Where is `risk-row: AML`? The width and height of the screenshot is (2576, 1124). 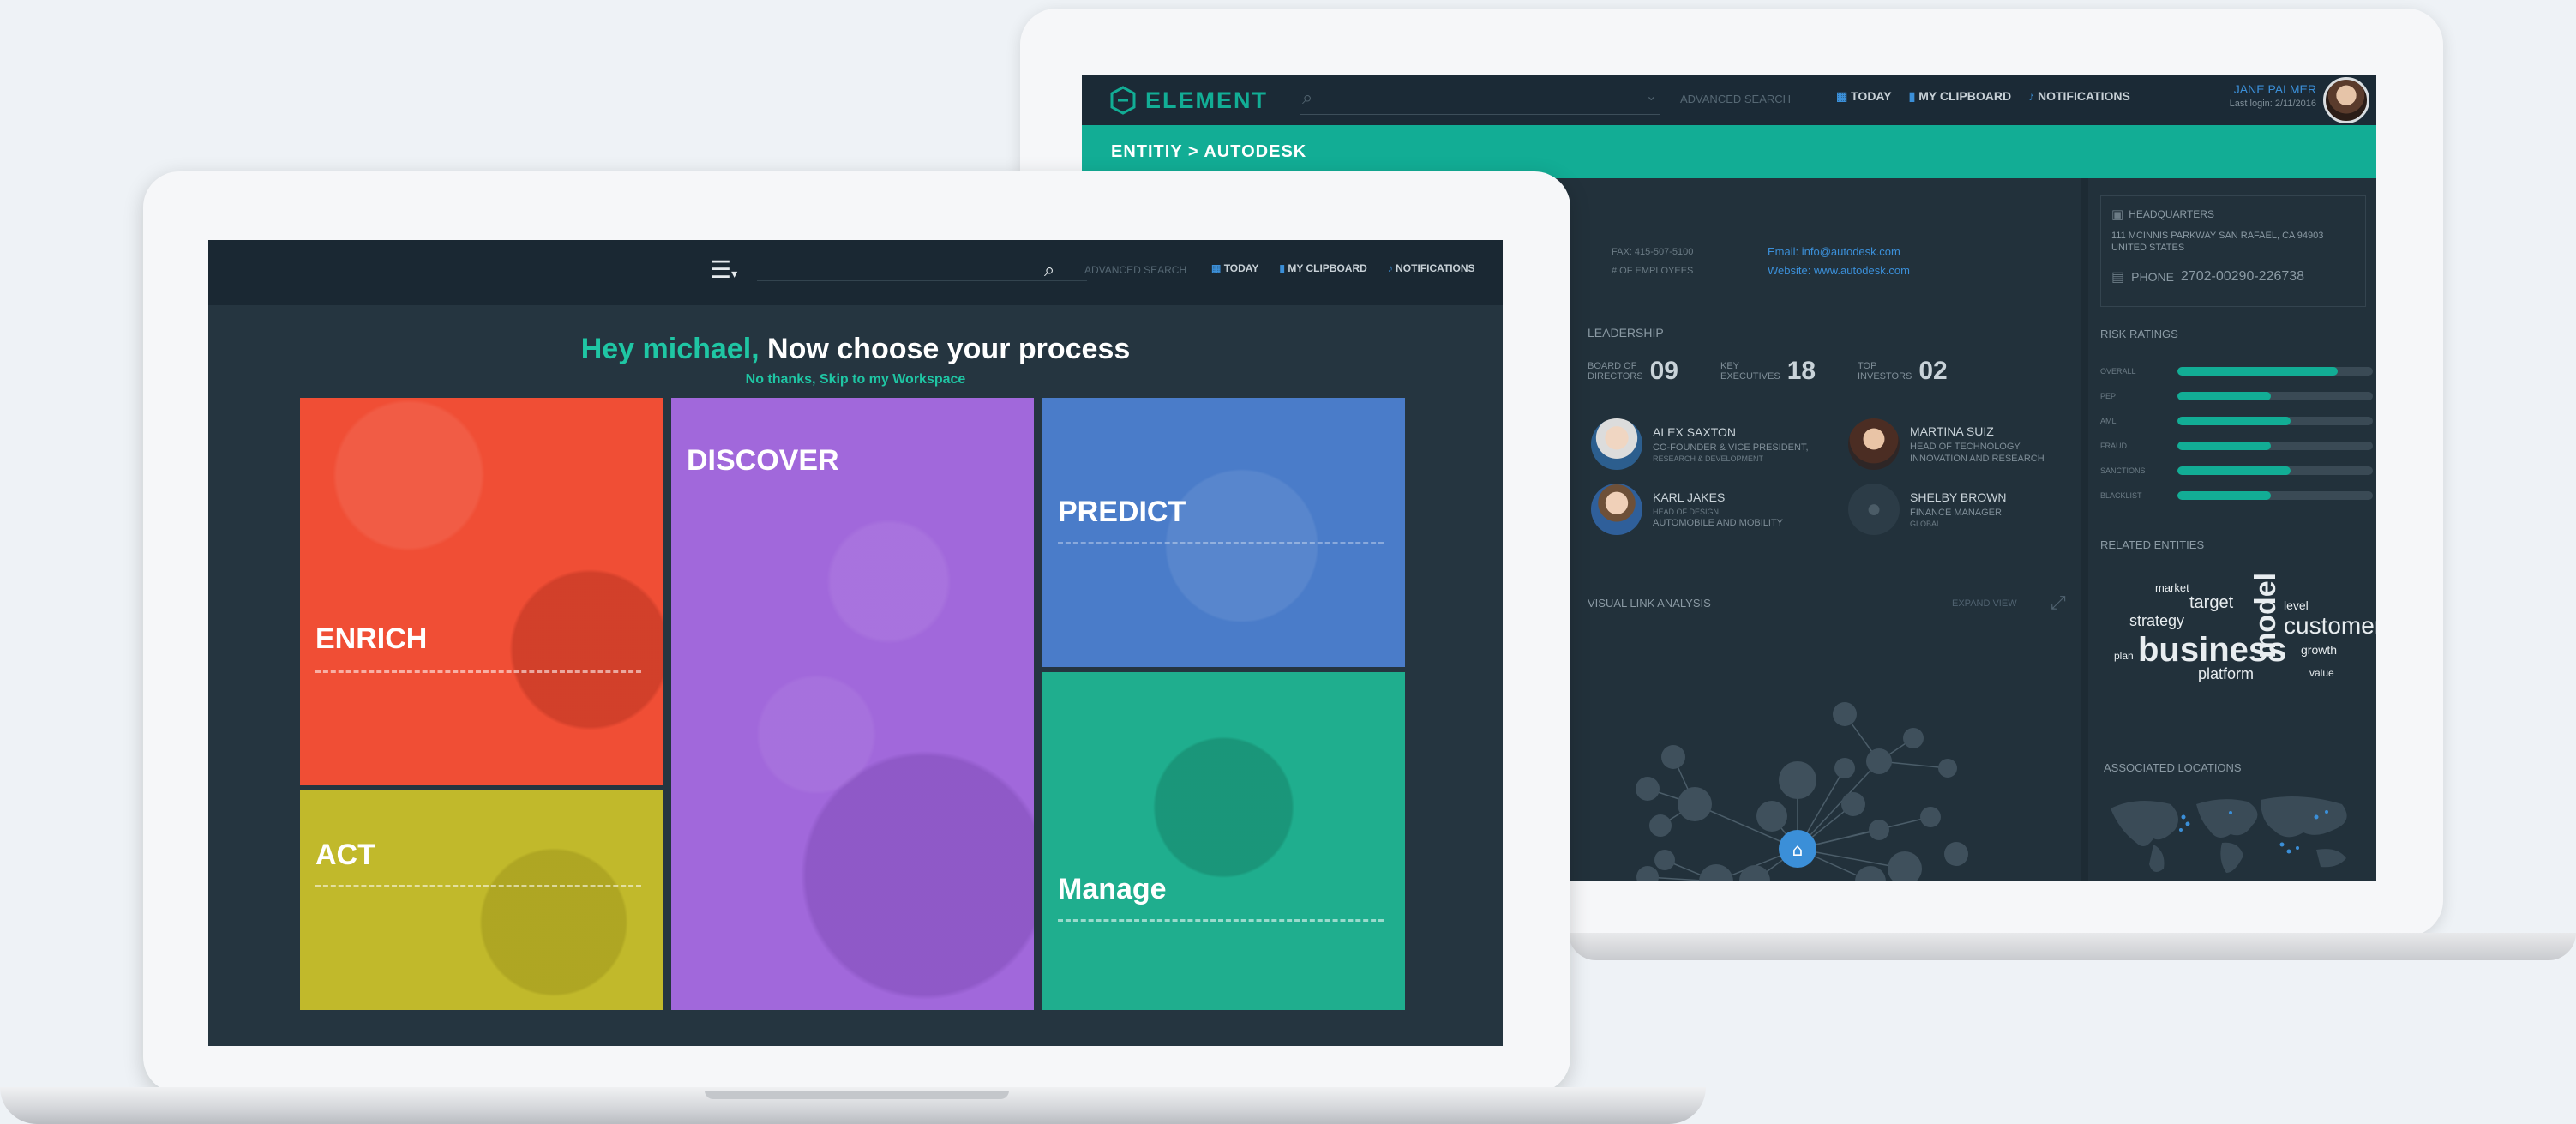 risk-row: AML is located at coordinates (2237, 421).